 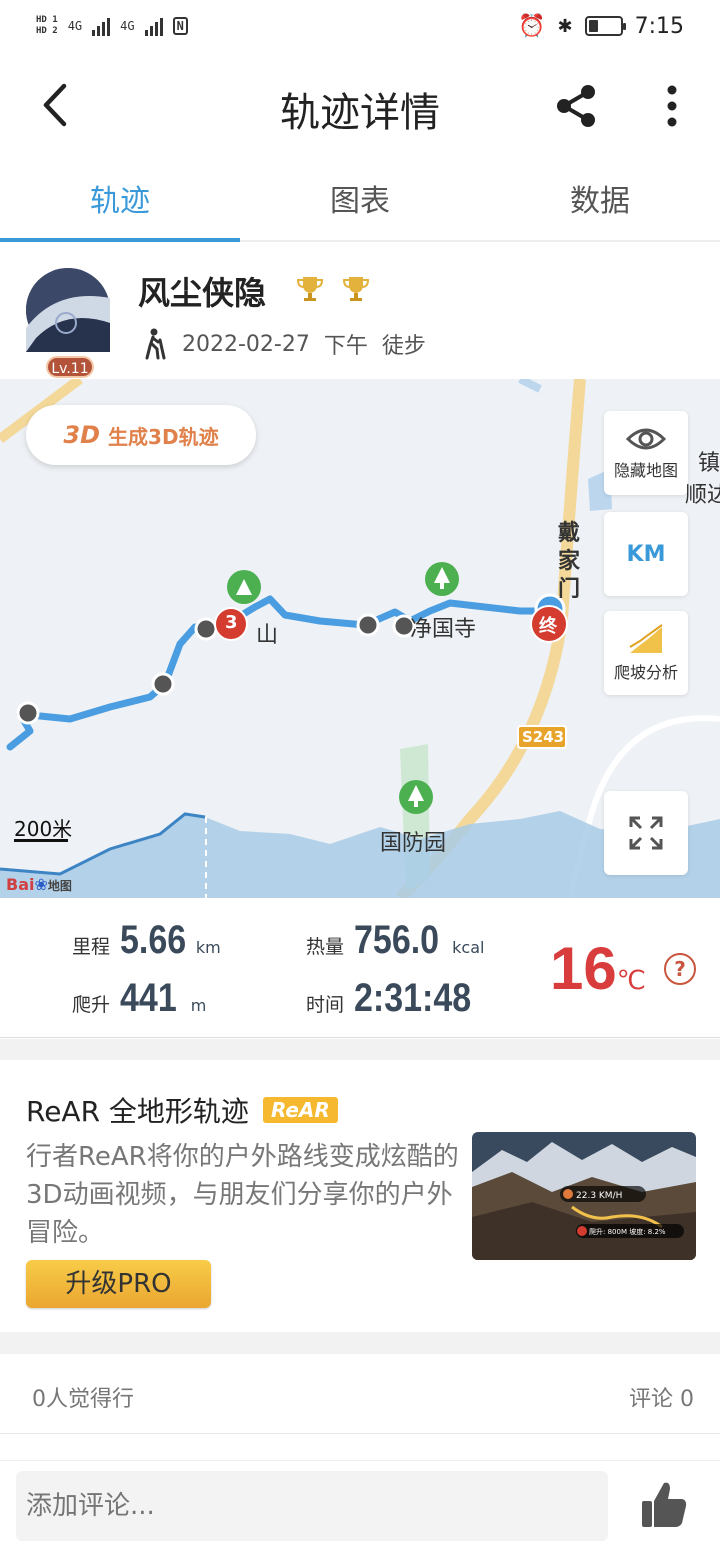 I want to click on climb-chart-icon, so click(x=646, y=638).